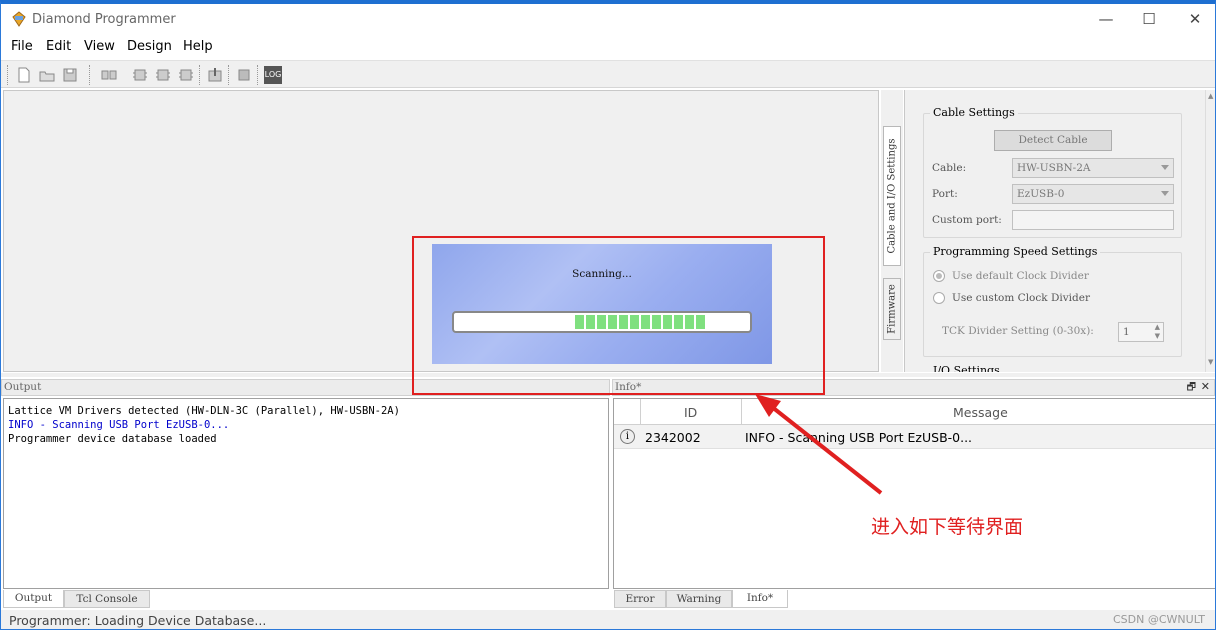 This screenshot has width=1216, height=630. What do you see at coordinates (1041, 194) in the screenshot?
I see `port-select-value: EzUSB-0` at bounding box center [1041, 194].